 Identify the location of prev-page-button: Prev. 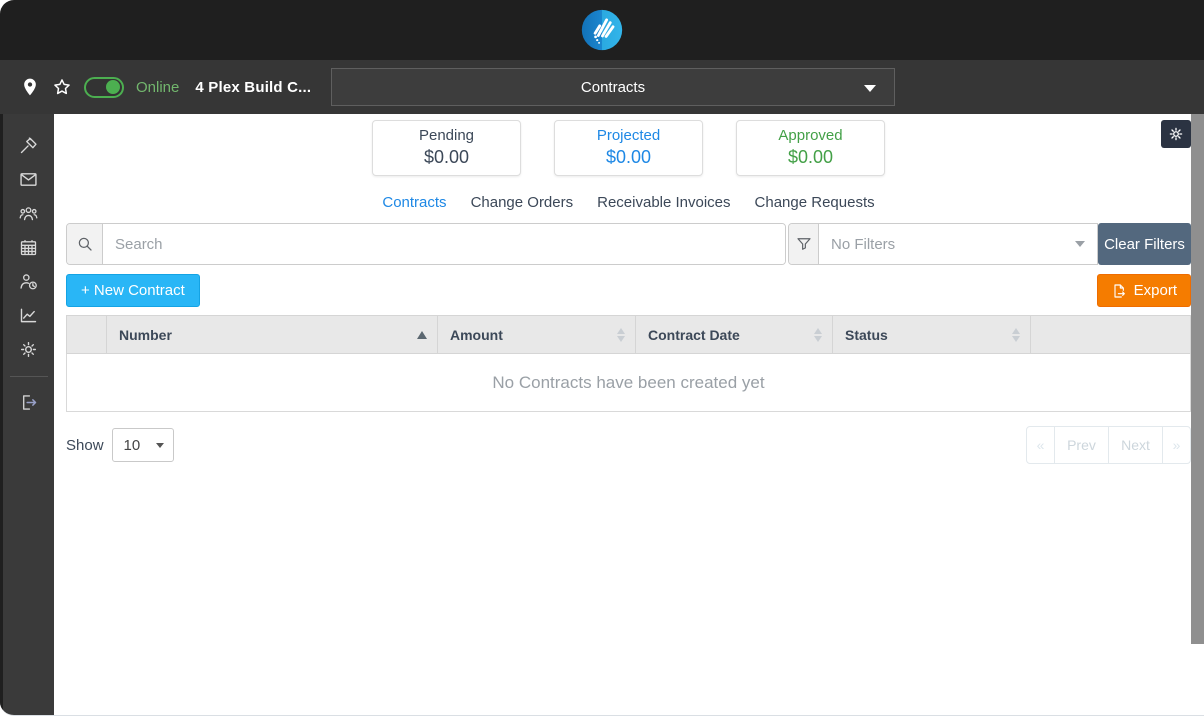
(1081, 445).